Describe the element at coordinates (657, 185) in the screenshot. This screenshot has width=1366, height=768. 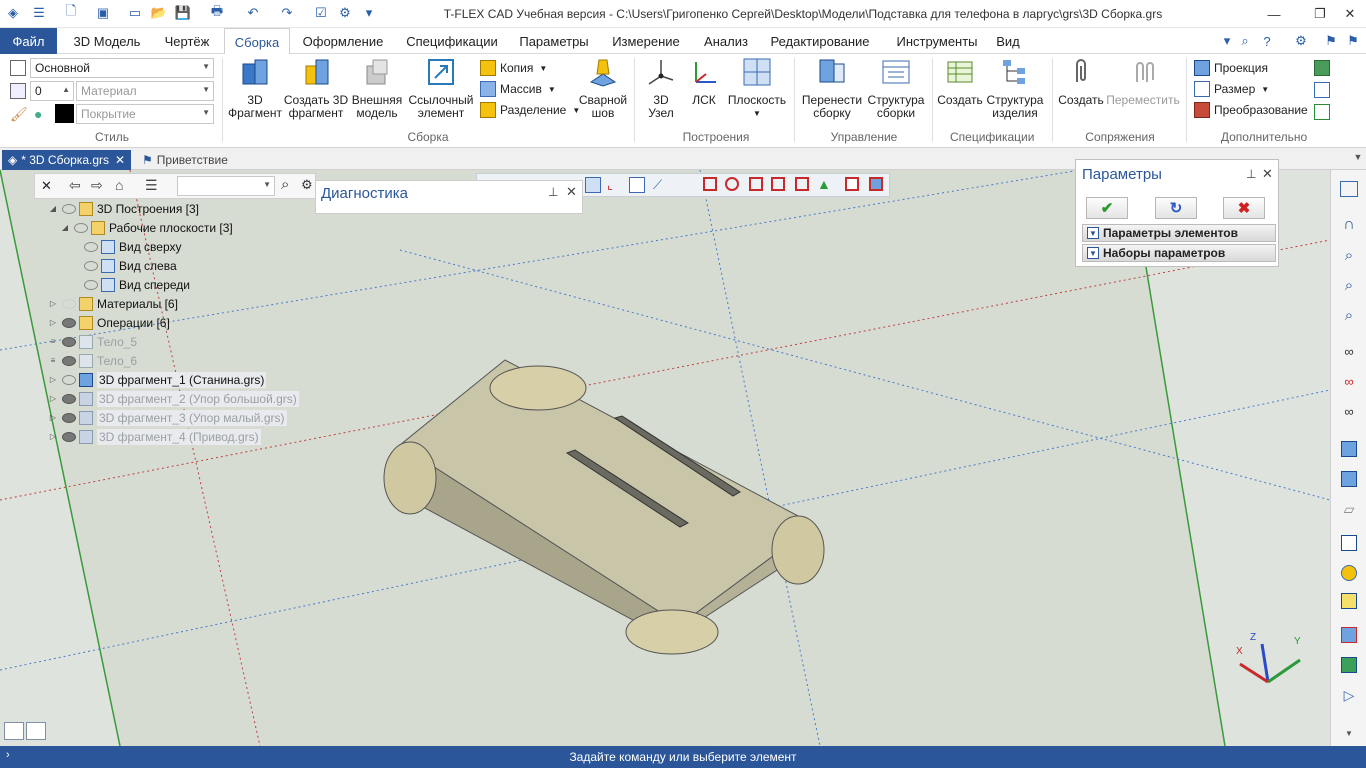
I see `axis-icon: ⟋` at that location.